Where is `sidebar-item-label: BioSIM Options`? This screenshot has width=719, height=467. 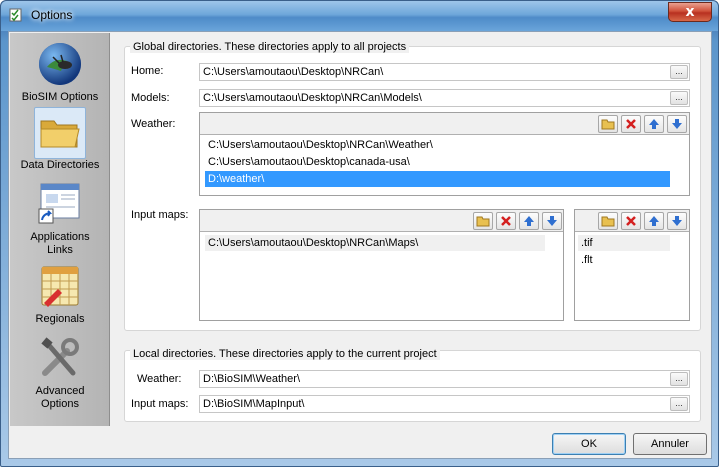
sidebar-item-label: BioSIM Options is located at coordinates (60, 97).